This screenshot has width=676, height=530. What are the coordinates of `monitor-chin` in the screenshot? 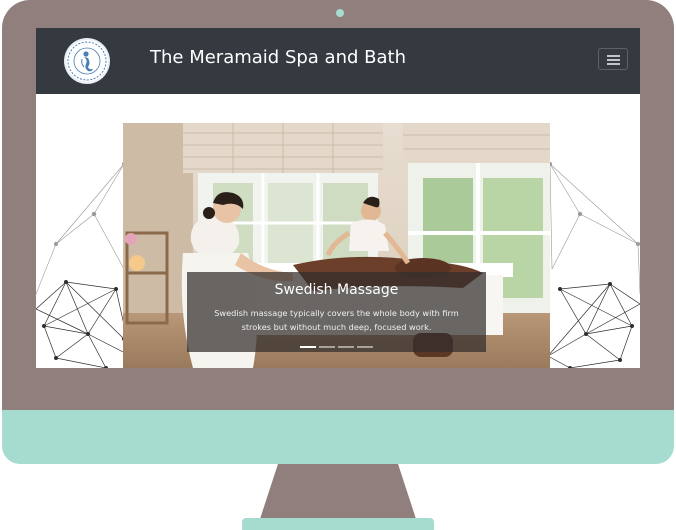 It's located at (338, 437).